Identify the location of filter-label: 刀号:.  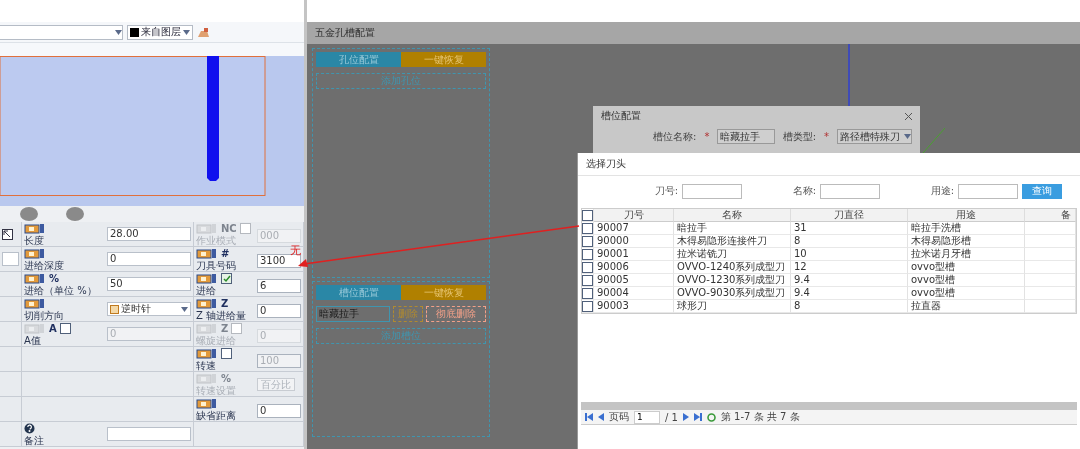
(665, 191).